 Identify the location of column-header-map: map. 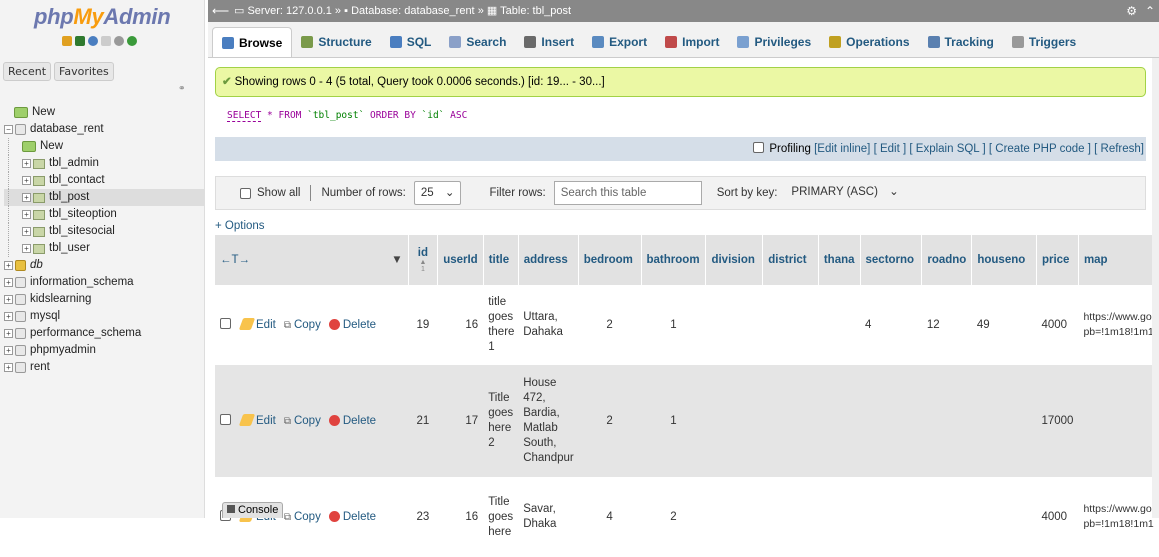
(1118, 260).